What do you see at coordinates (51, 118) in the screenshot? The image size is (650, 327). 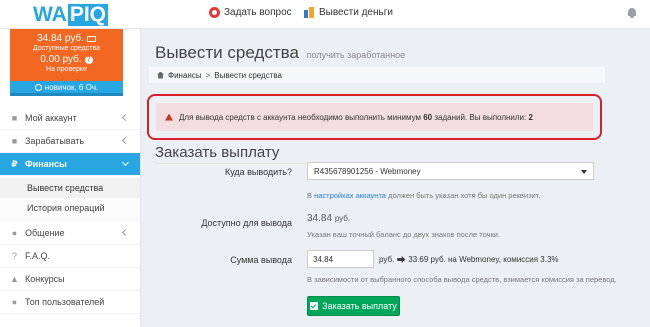 I see `sidebar-item-label: Мой аккаунт` at bounding box center [51, 118].